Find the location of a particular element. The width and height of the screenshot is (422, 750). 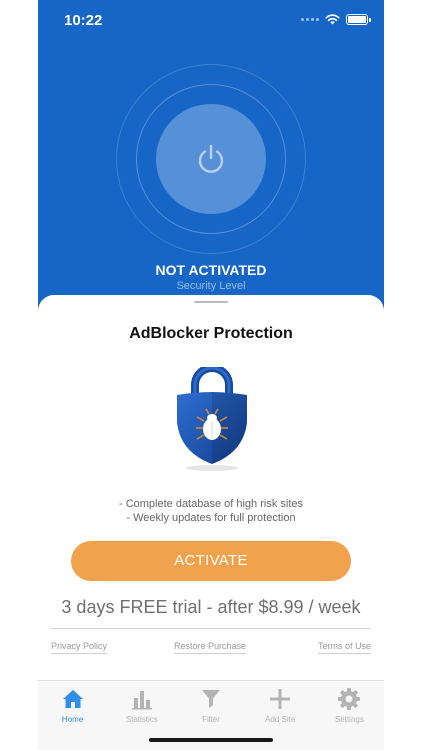

battery-icon is located at coordinates (358, 19).